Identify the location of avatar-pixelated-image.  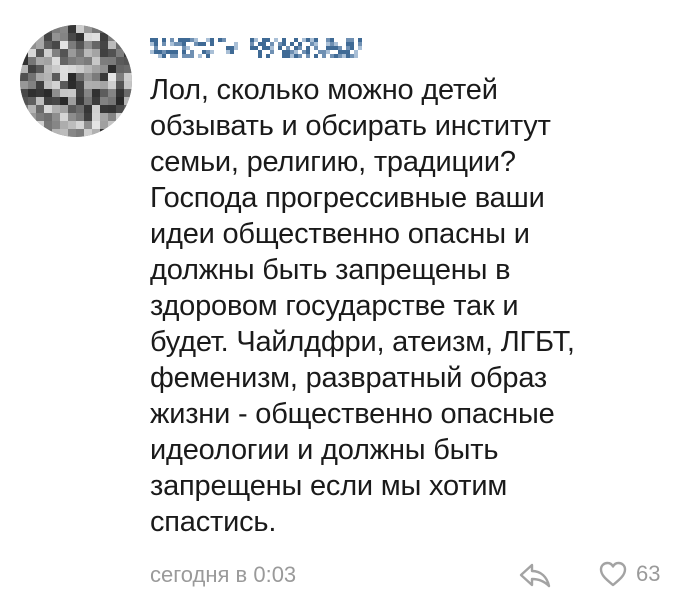
(76, 81).